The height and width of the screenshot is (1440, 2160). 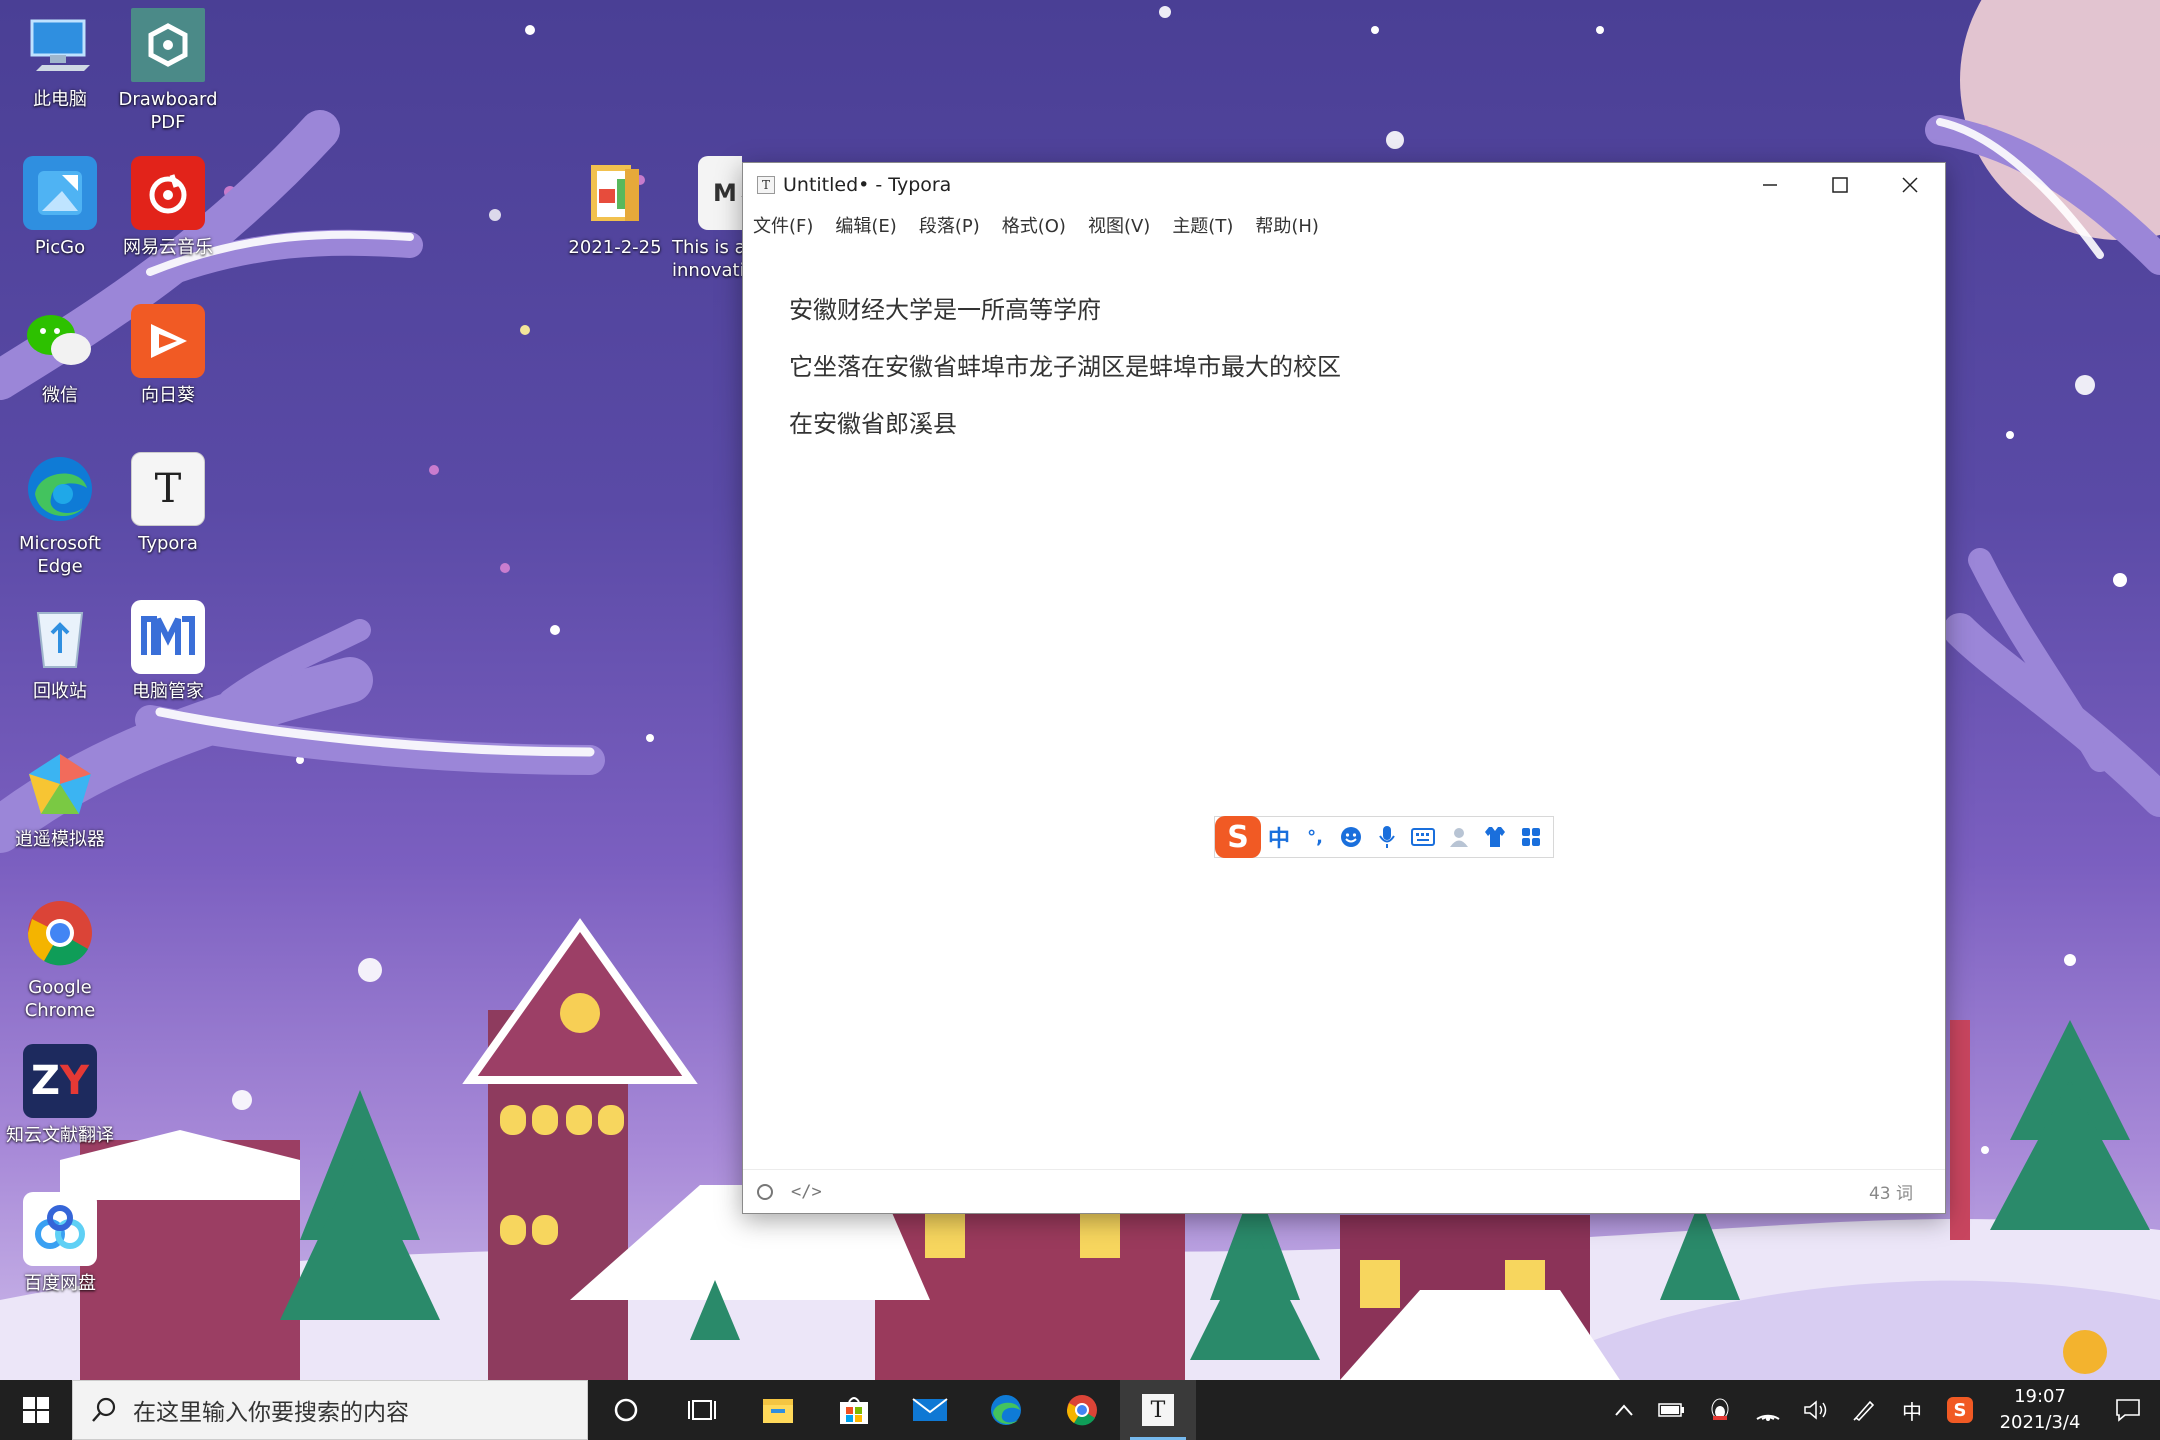 I want to click on desktop-icon-label: 知云文献翻译, so click(x=60, y=1135).